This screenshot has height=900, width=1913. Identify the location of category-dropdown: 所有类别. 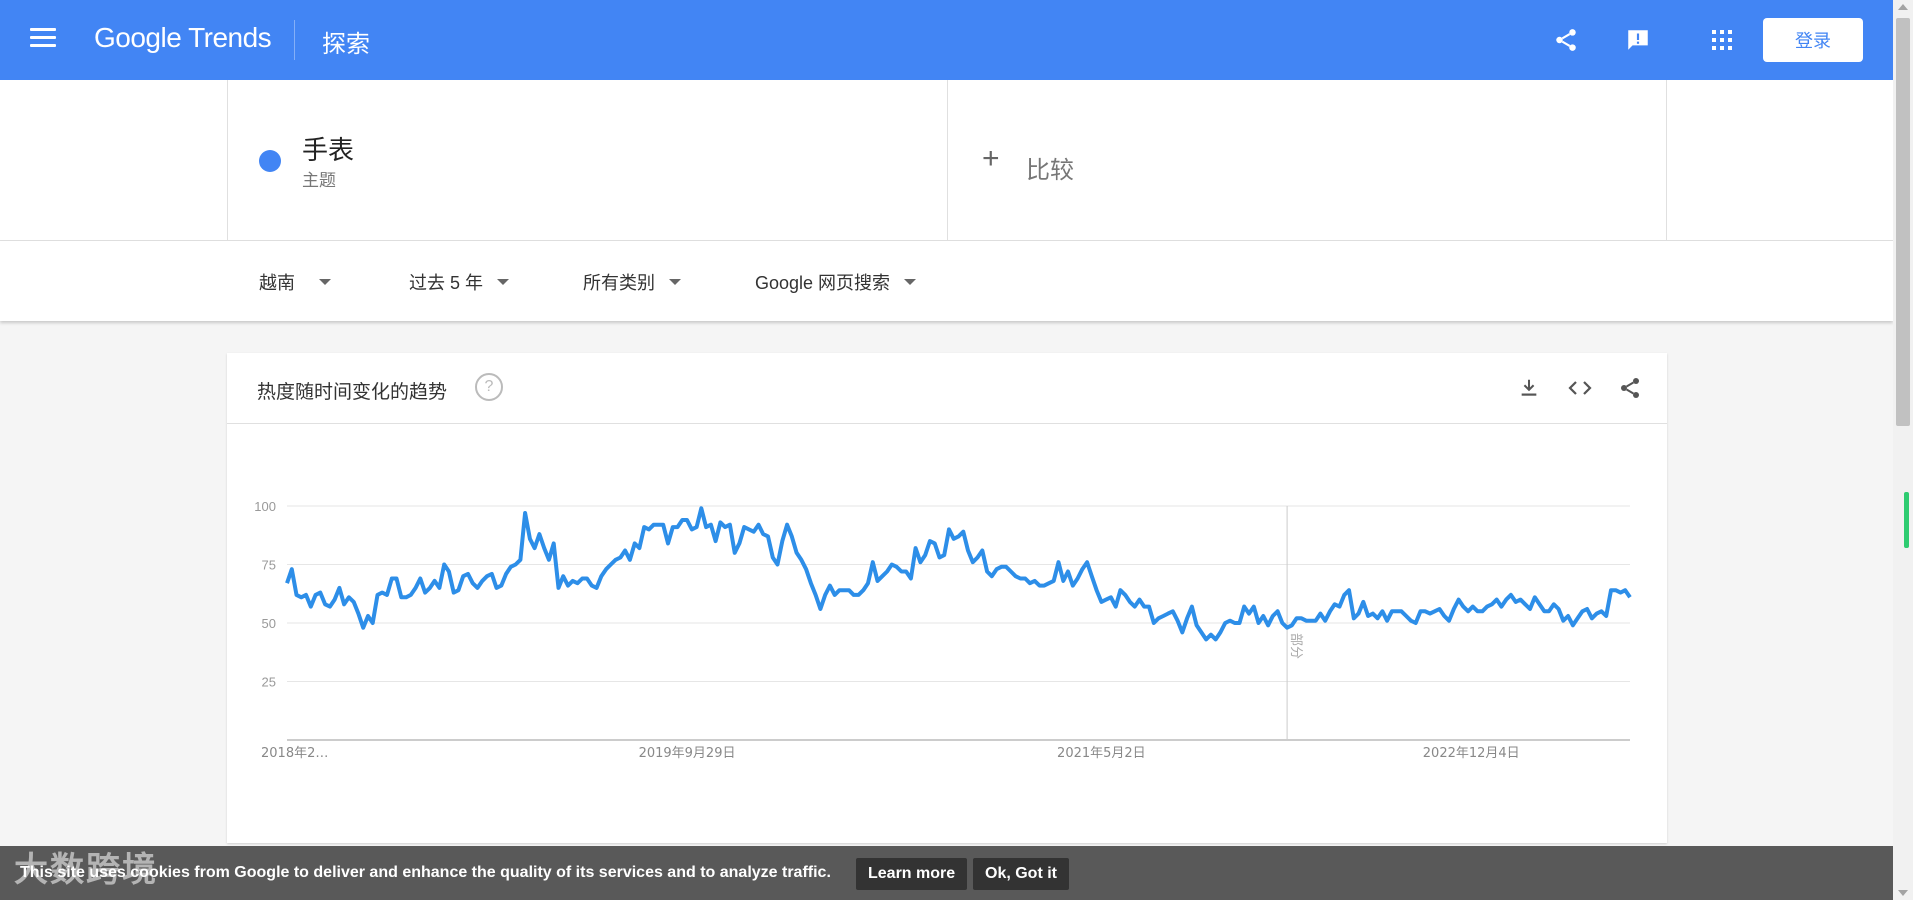
(632, 282).